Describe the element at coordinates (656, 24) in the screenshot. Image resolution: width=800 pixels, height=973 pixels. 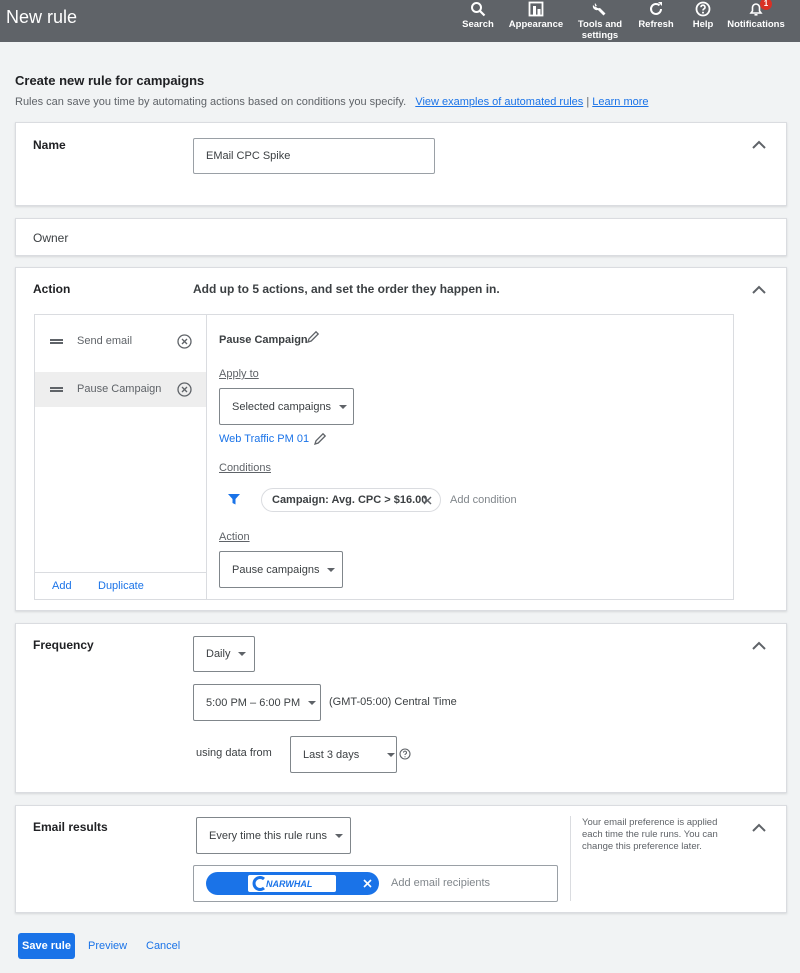
I see `refresh-label: Refresh` at that location.